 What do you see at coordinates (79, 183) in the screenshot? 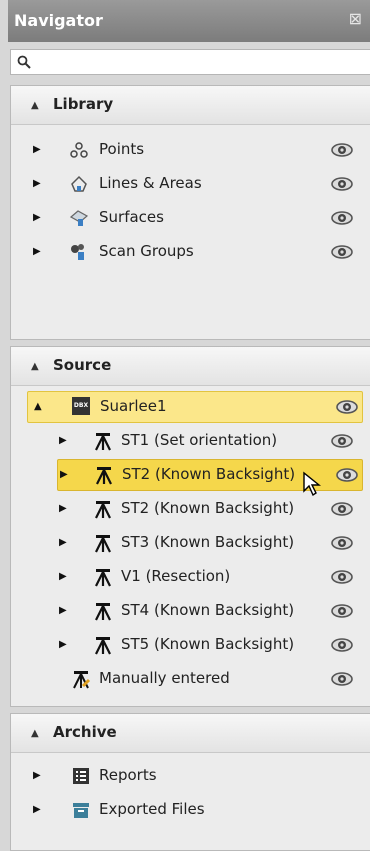
I see `lines-areas-icon` at bounding box center [79, 183].